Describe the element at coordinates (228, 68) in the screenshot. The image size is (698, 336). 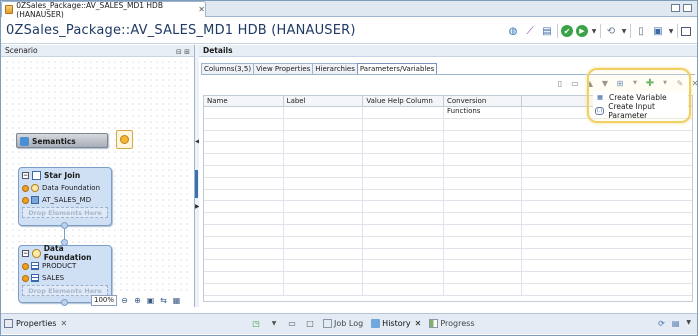
I see `tab-columns: Columns(3,5)` at that location.